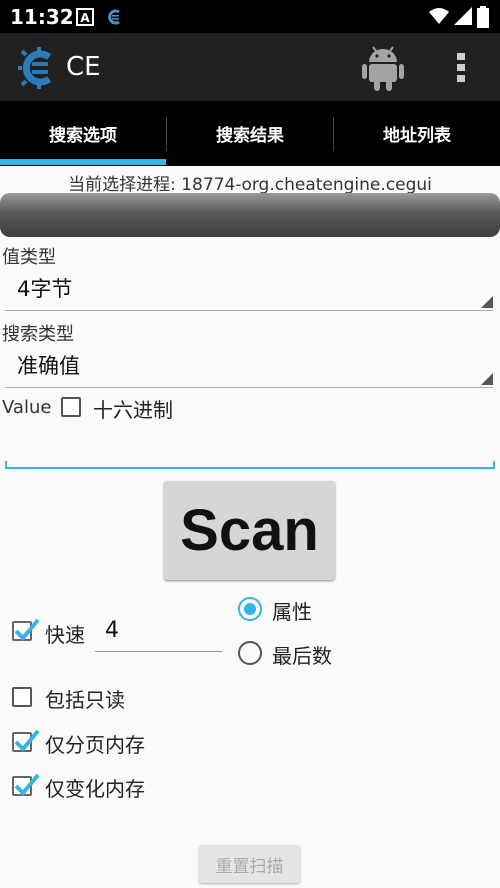  What do you see at coordinates (158, 632) in the screenshot?
I see `fast-alignment-input: 4` at bounding box center [158, 632].